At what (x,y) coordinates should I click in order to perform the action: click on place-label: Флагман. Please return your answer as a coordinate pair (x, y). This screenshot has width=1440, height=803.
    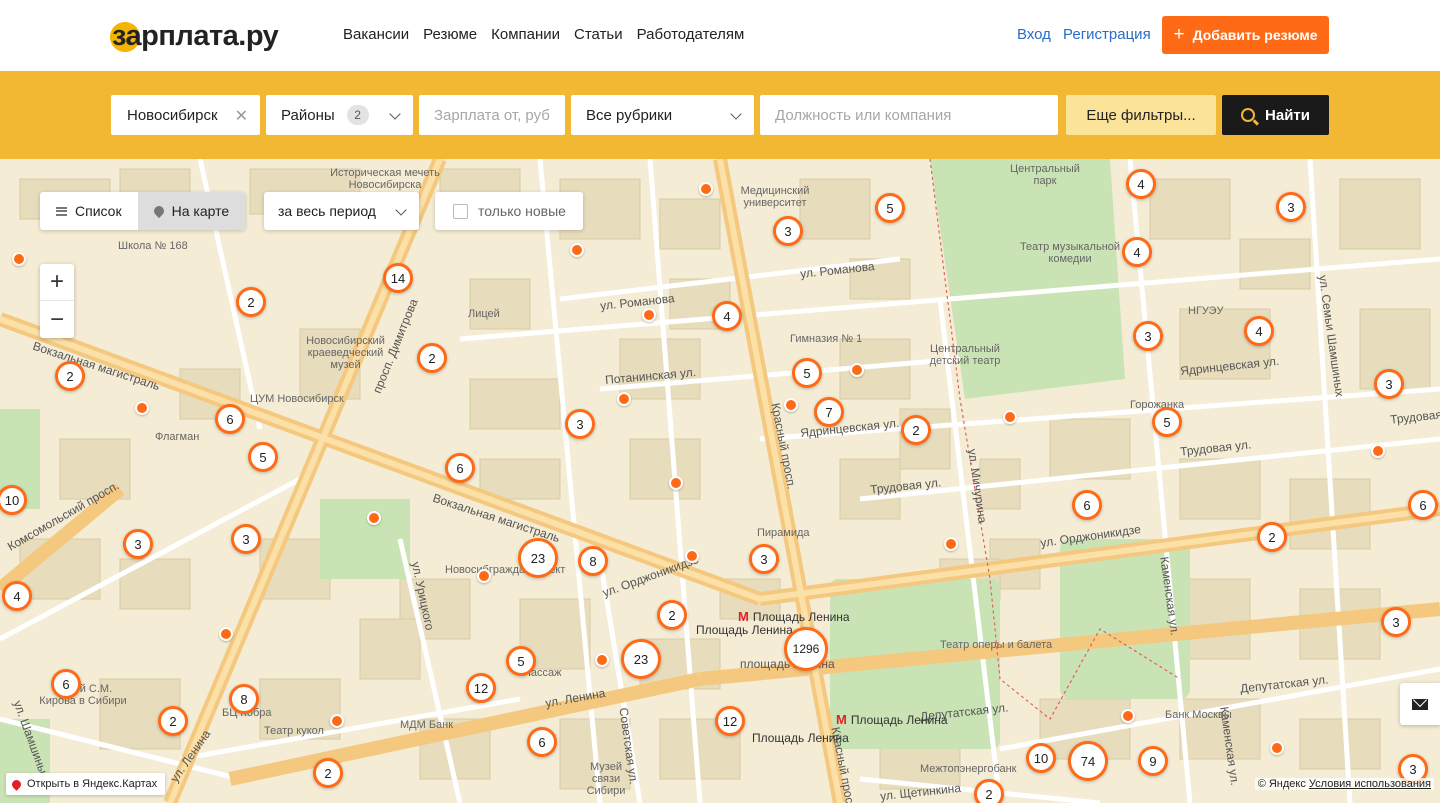
    Looking at the image, I should click on (177, 437).